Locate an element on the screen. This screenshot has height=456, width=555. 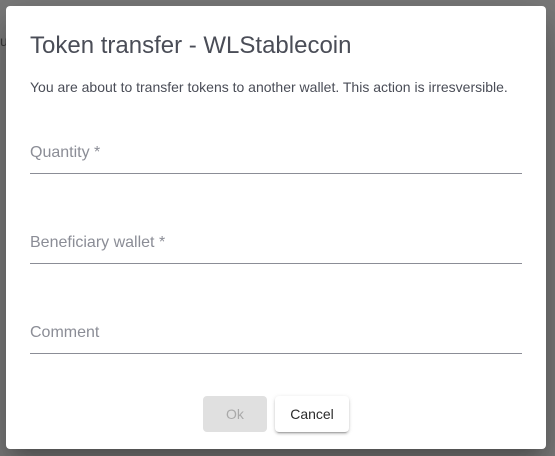
quantity-input is located at coordinates (276, 153).